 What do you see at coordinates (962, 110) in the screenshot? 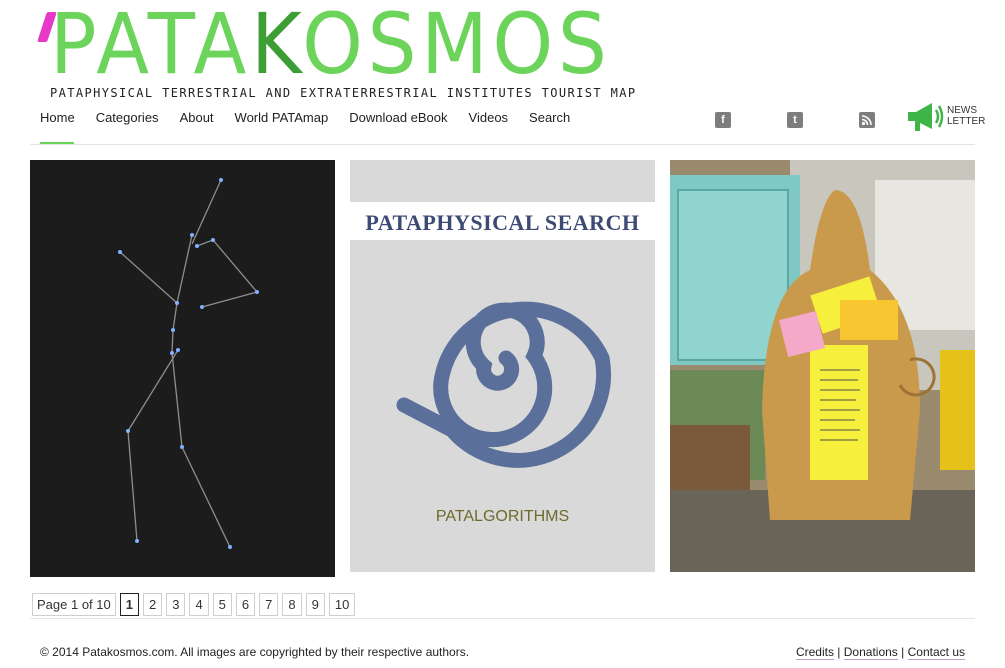
I see `newsletter-line1: NEWS` at bounding box center [962, 110].